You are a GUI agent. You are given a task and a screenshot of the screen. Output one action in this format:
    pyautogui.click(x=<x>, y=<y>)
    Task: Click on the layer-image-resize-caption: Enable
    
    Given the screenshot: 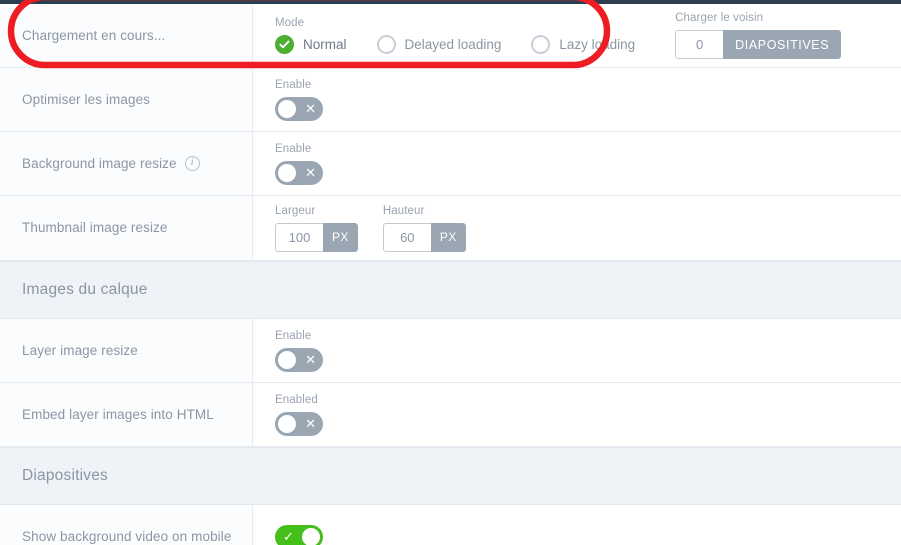 What is the action you would take?
    pyautogui.click(x=293, y=335)
    